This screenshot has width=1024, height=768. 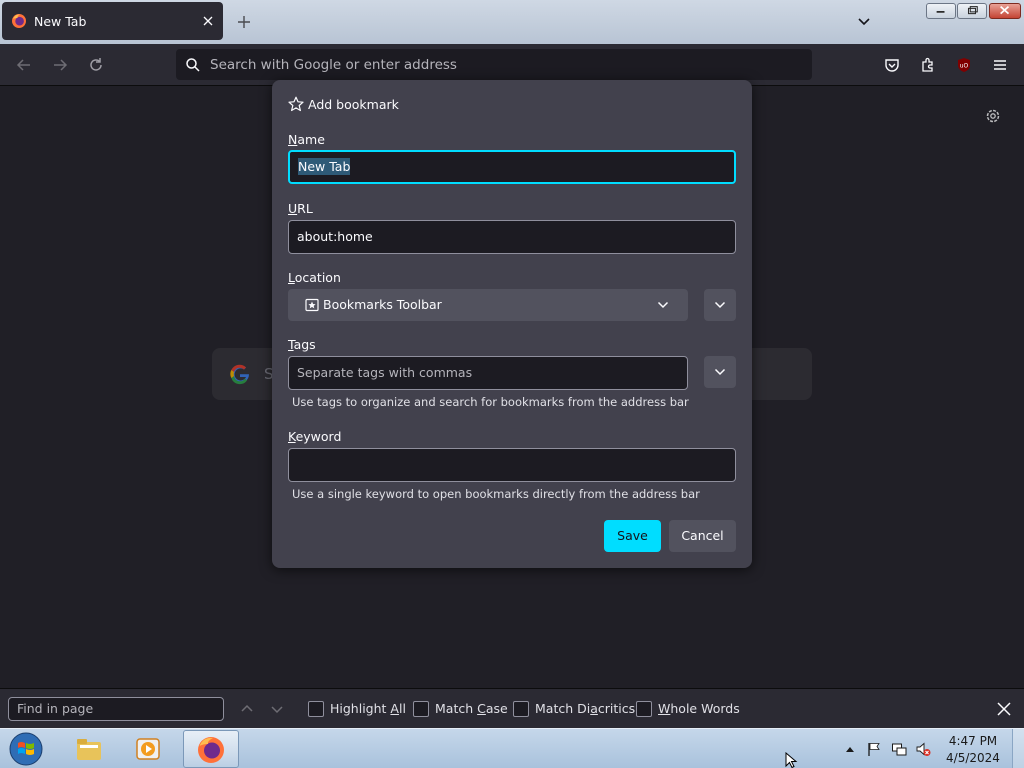 I want to click on location-label: Location, so click(x=314, y=277).